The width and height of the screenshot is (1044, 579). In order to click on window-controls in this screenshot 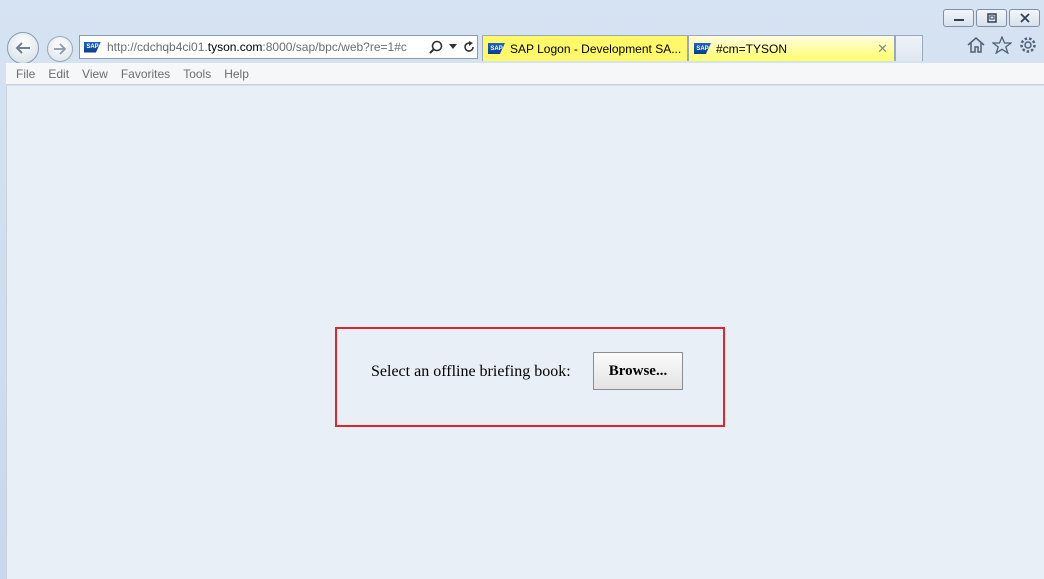, I will do `click(991, 18)`.